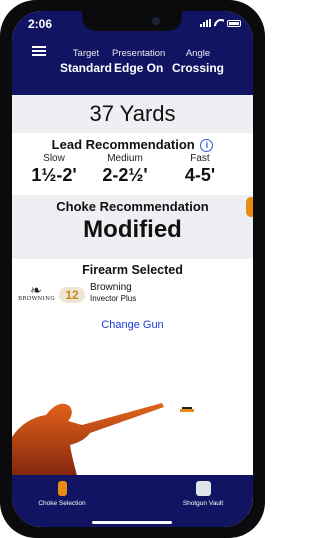  What do you see at coordinates (198, 68) in the screenshot?
I see `angle-value: Crossing` at bounding box center [198, 68].